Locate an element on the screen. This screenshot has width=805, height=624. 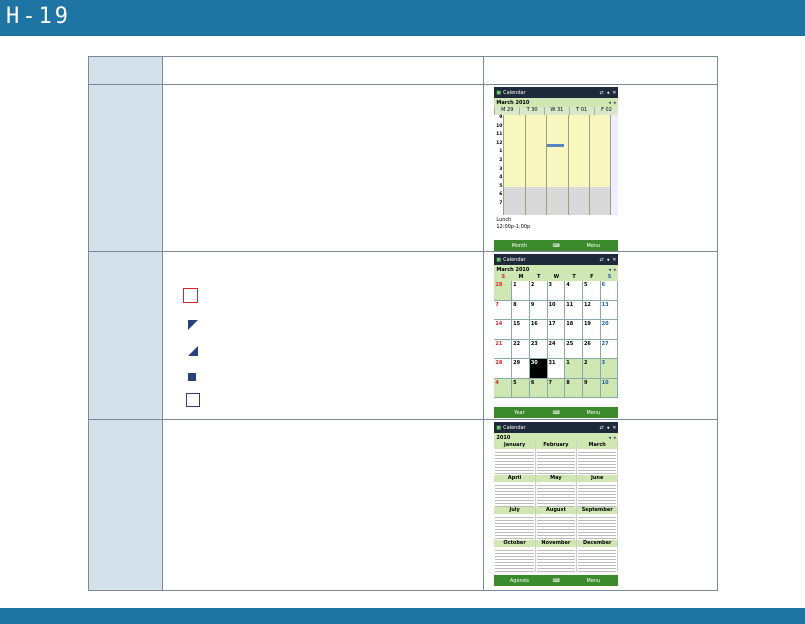
appointment-preview: Lunch 12:00p-1:00p is located at coordinates (556, 224).